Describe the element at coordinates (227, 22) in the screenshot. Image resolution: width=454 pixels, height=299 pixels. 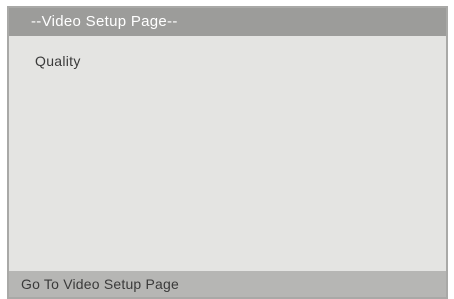
I see `page-title: --Video Setup Page--` at that location.